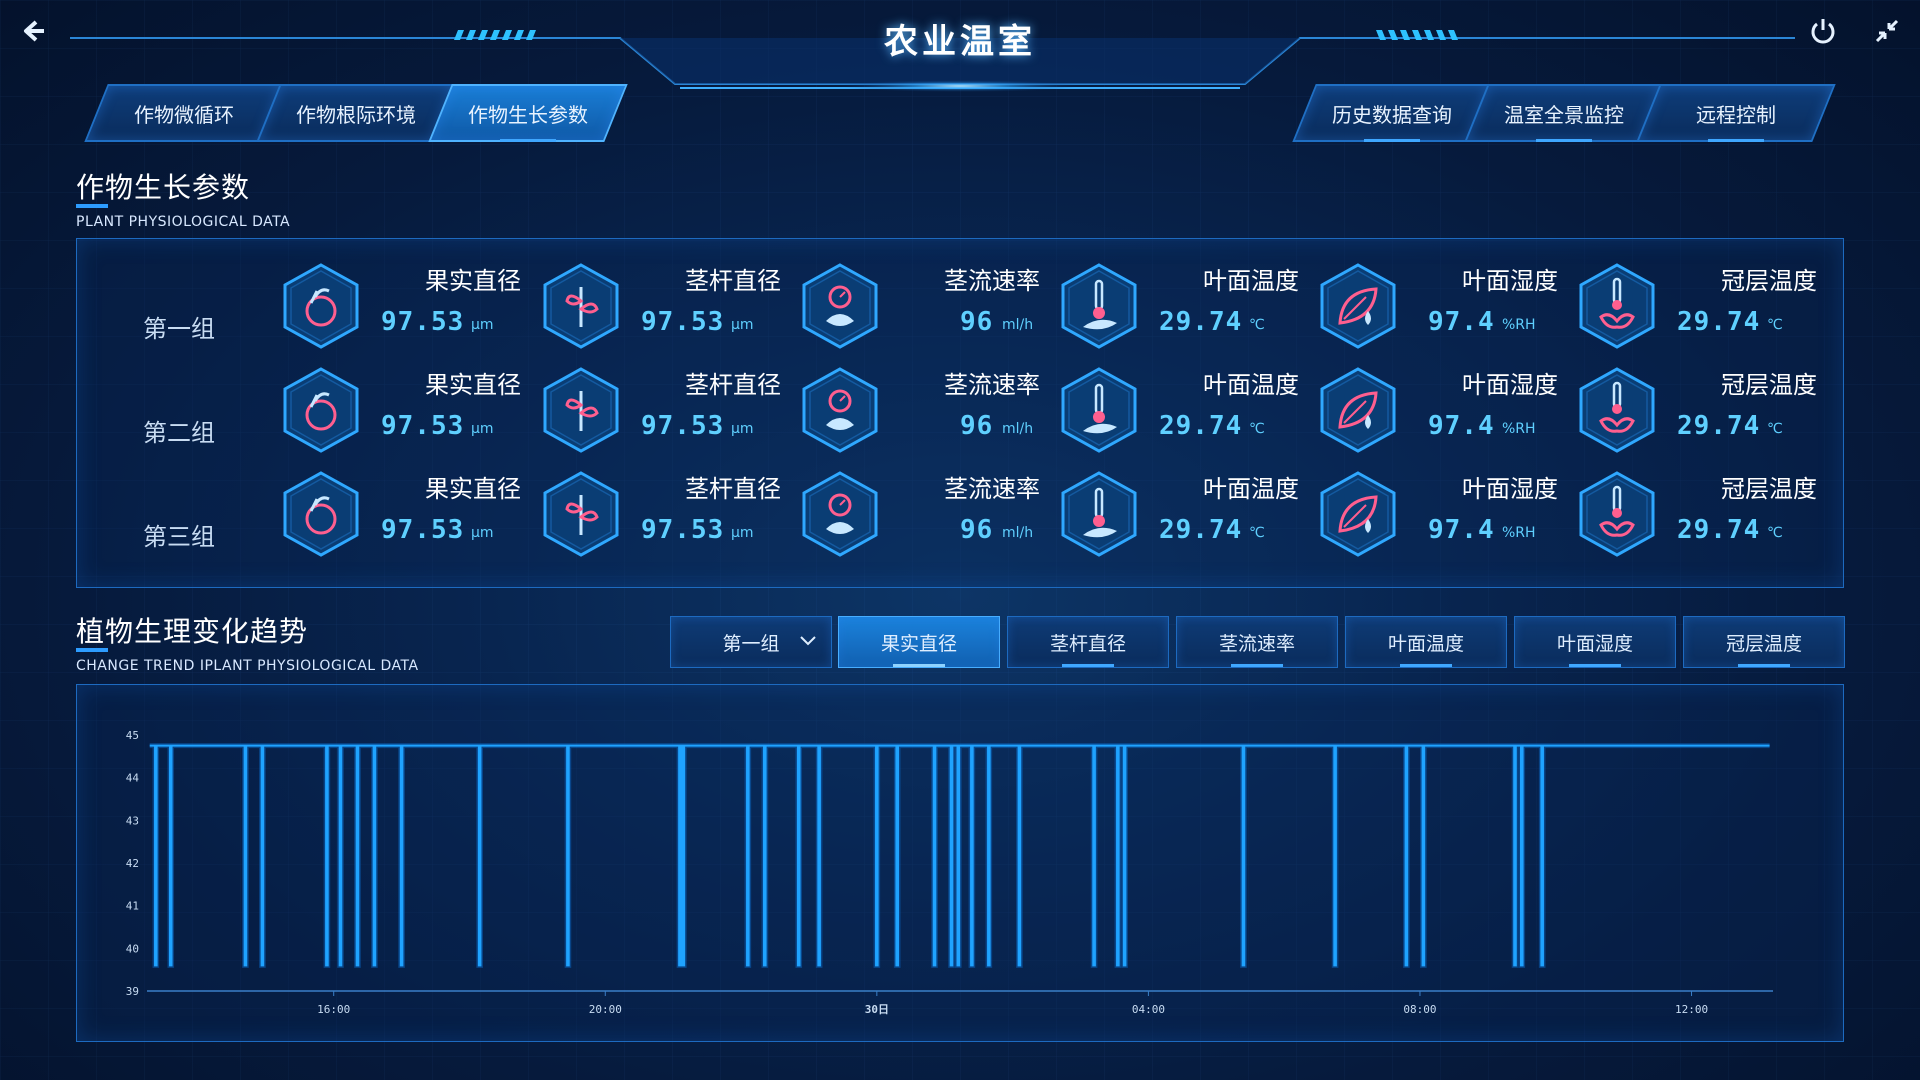 The width and height of the screenshot is (1920, 1080). Describe the element at coordinates (877, 1009) in the screenshot. I see `x-tick-label: 30日` at that location.